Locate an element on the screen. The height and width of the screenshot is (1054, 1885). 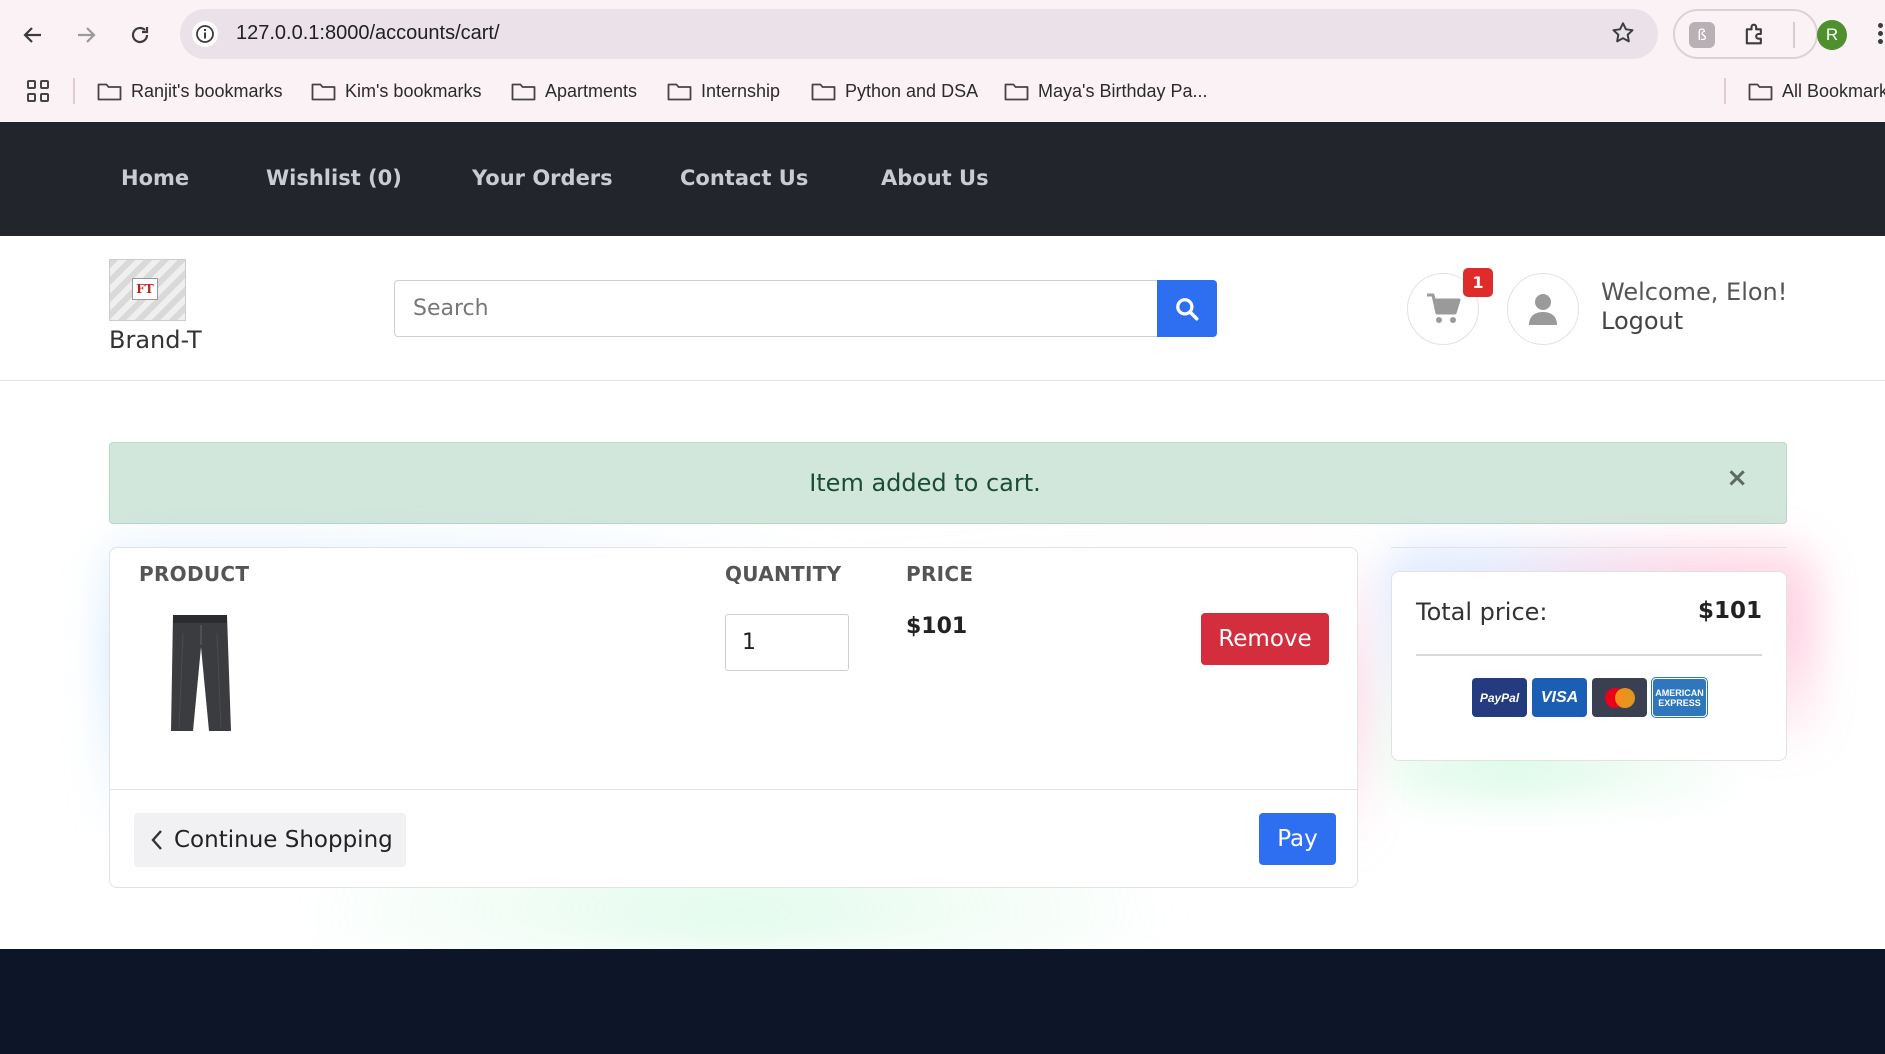
puzzle-icon is located at coordinates (1755, 36).